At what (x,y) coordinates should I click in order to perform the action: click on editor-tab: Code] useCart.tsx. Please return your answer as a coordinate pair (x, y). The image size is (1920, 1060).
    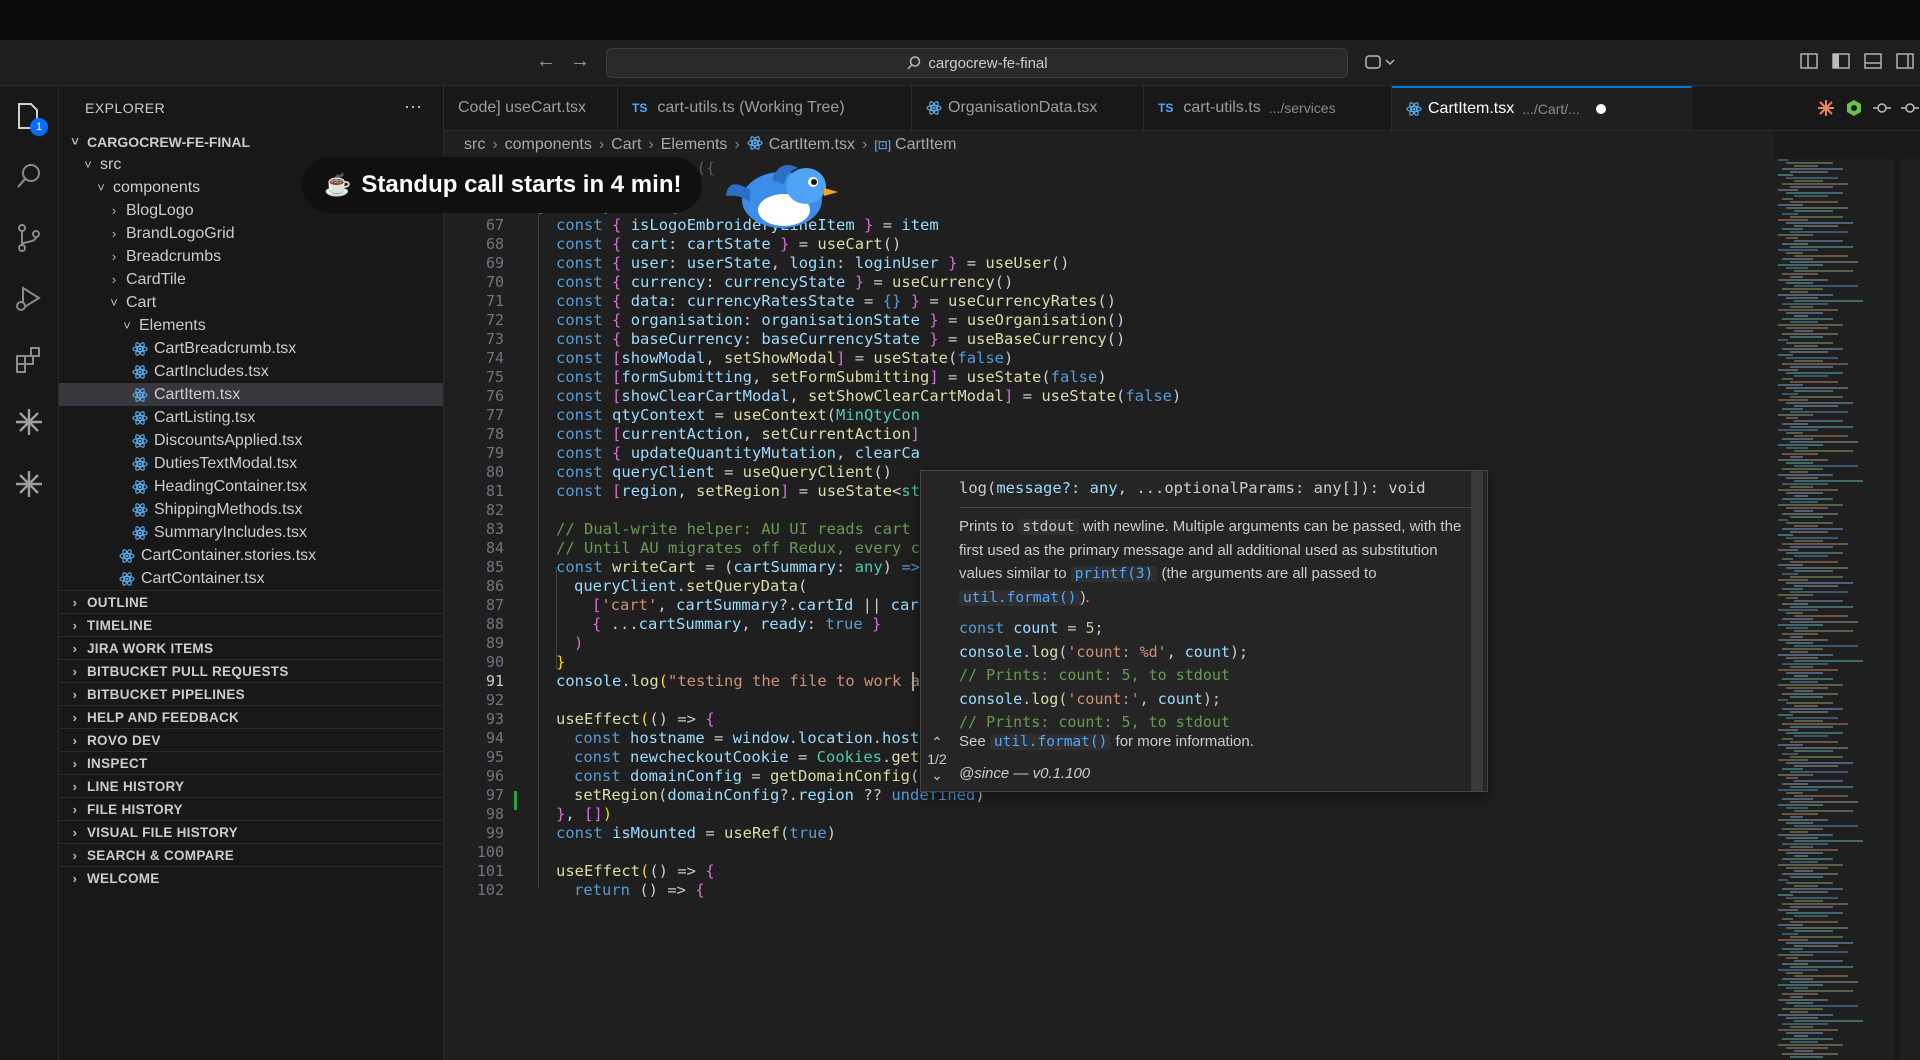
    Looking at the image, I should click on (531, 108).